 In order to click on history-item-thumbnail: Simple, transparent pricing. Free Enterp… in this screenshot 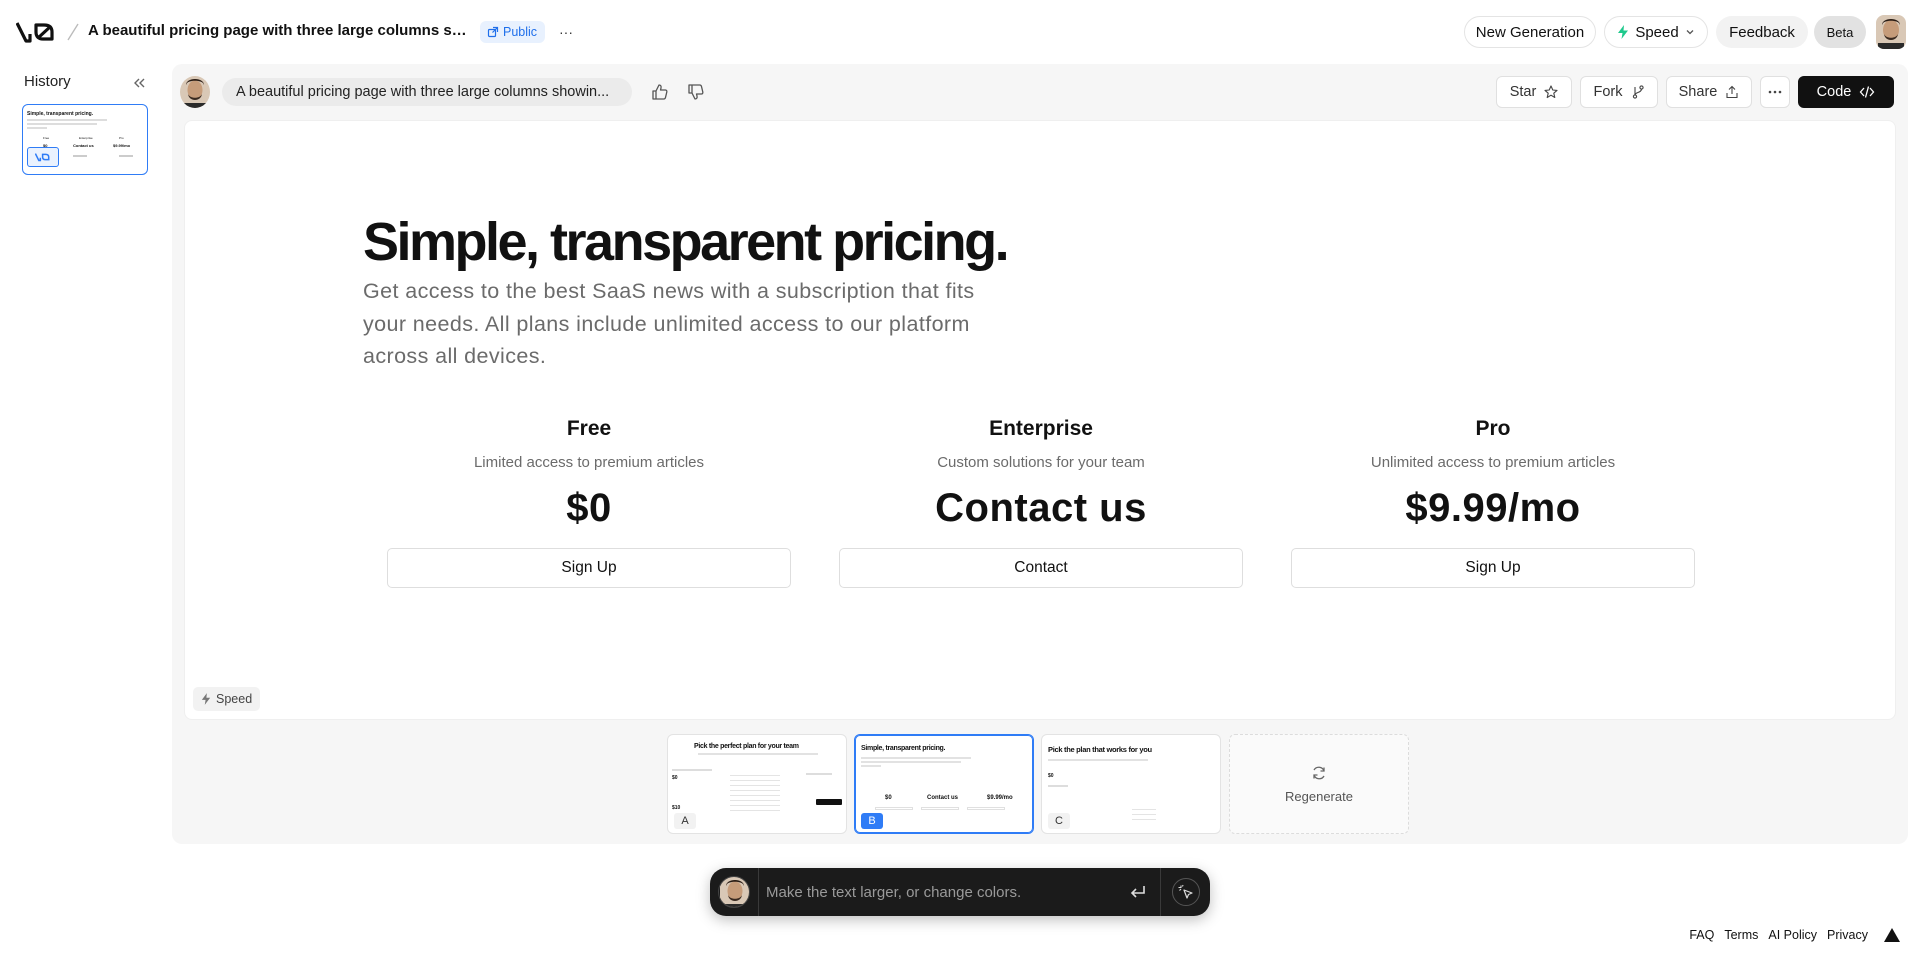, I will do `click(85, 139)`.